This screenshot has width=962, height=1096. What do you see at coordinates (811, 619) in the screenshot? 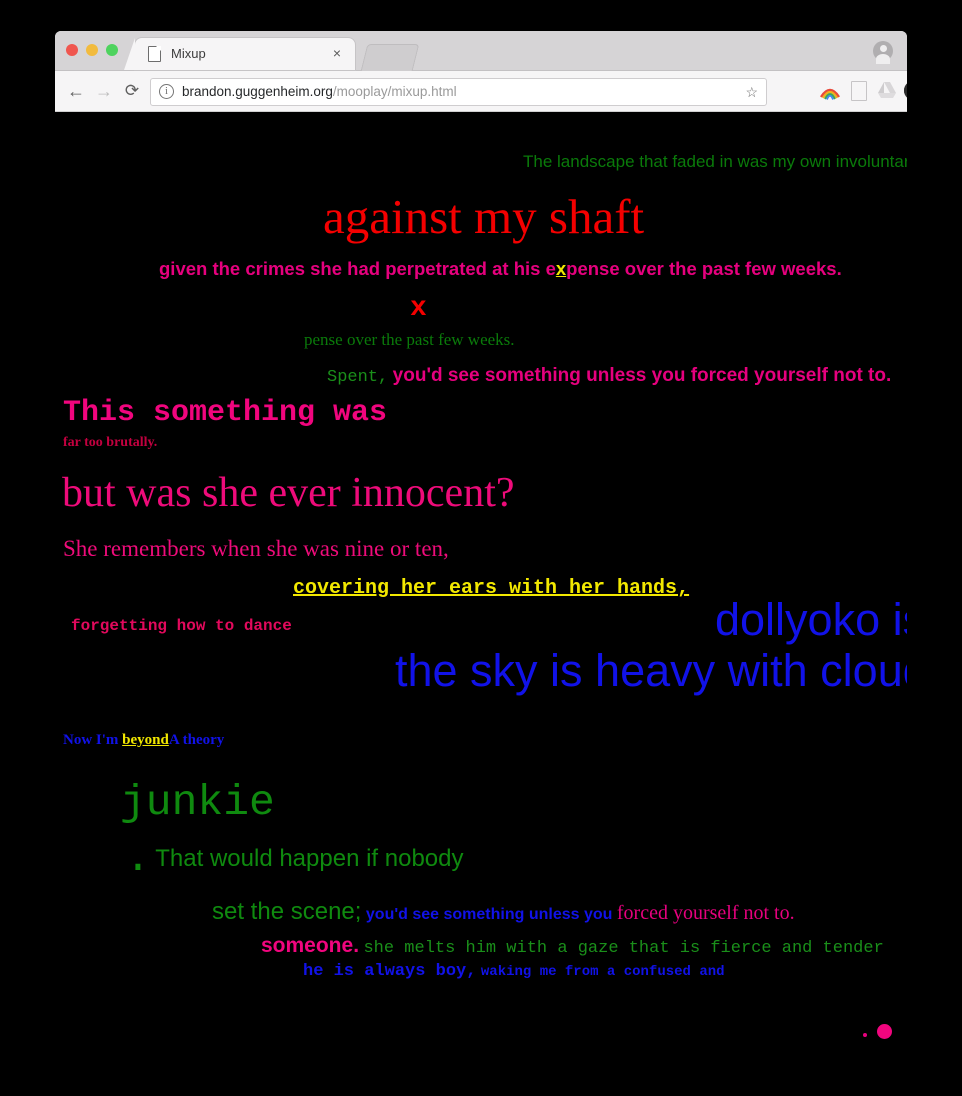
I see `text-line-13: dollyoko is now known as riverboy` at bounding box center [811, 619].